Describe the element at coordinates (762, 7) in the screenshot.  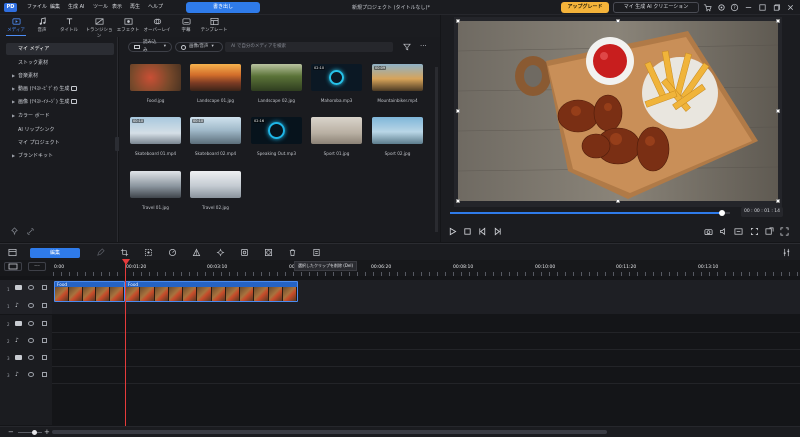
I see `maximize-icon` at that location.